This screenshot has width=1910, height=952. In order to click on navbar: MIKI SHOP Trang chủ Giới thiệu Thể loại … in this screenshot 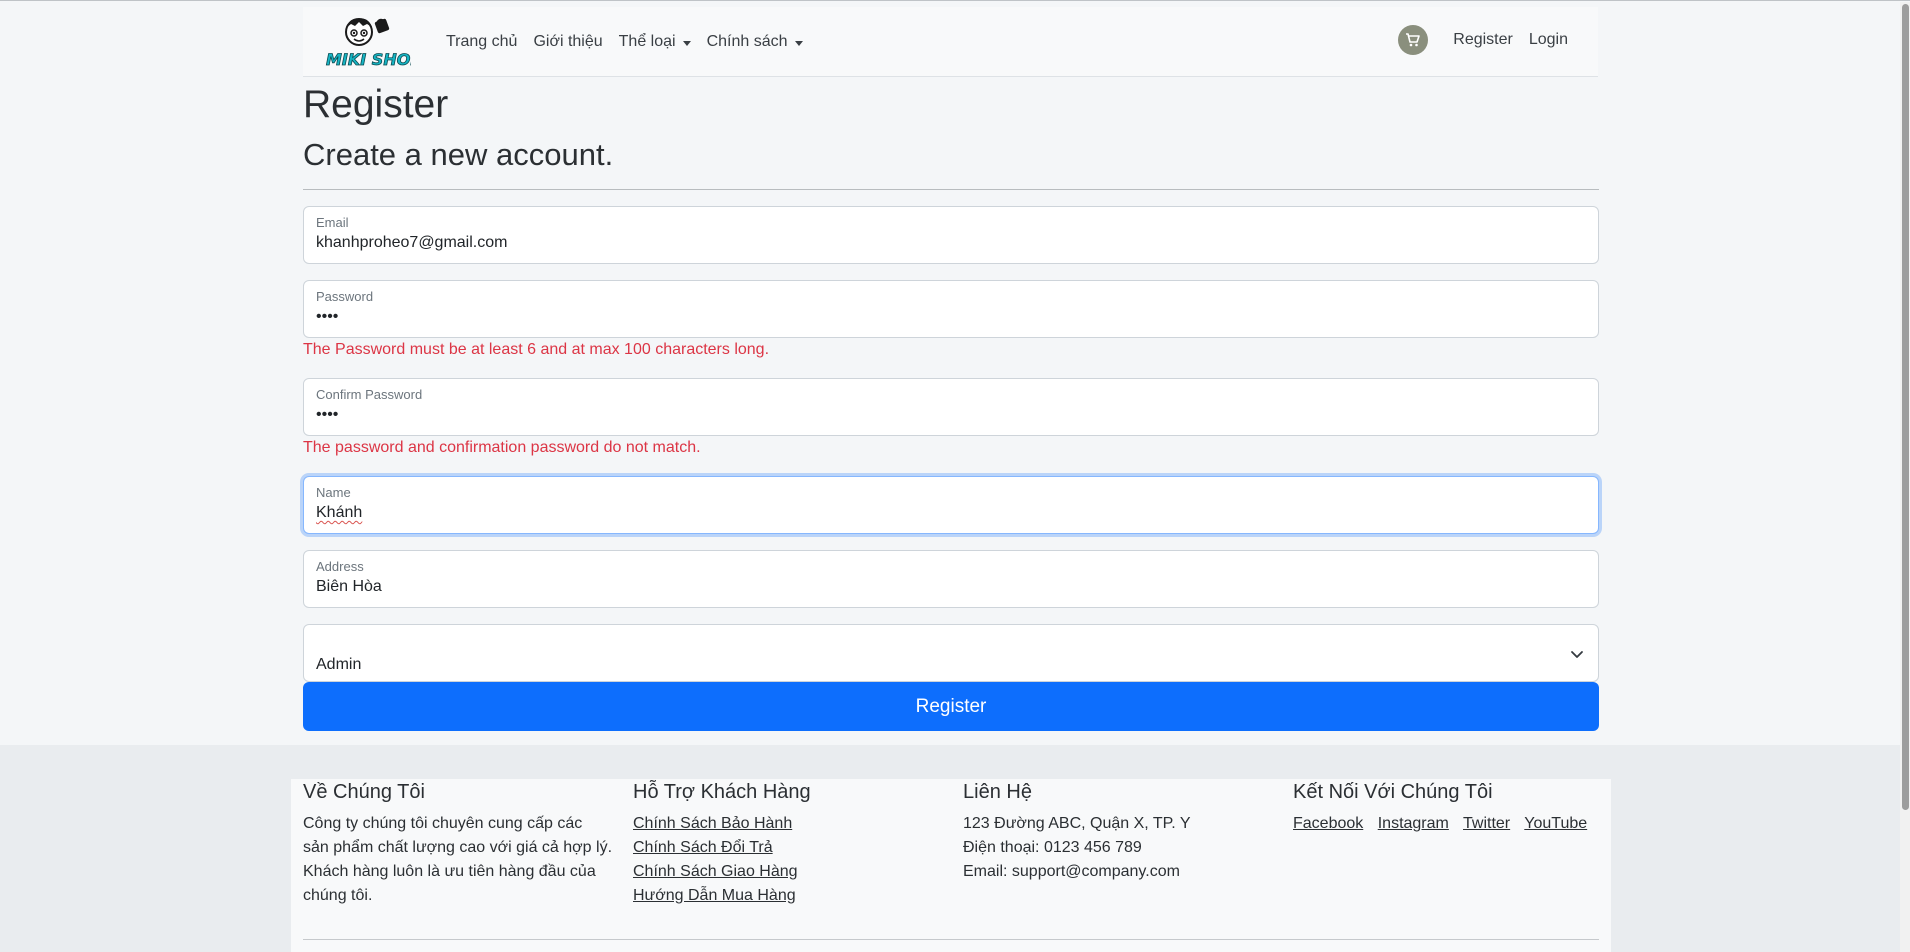, I will do `click(950, 42)`.